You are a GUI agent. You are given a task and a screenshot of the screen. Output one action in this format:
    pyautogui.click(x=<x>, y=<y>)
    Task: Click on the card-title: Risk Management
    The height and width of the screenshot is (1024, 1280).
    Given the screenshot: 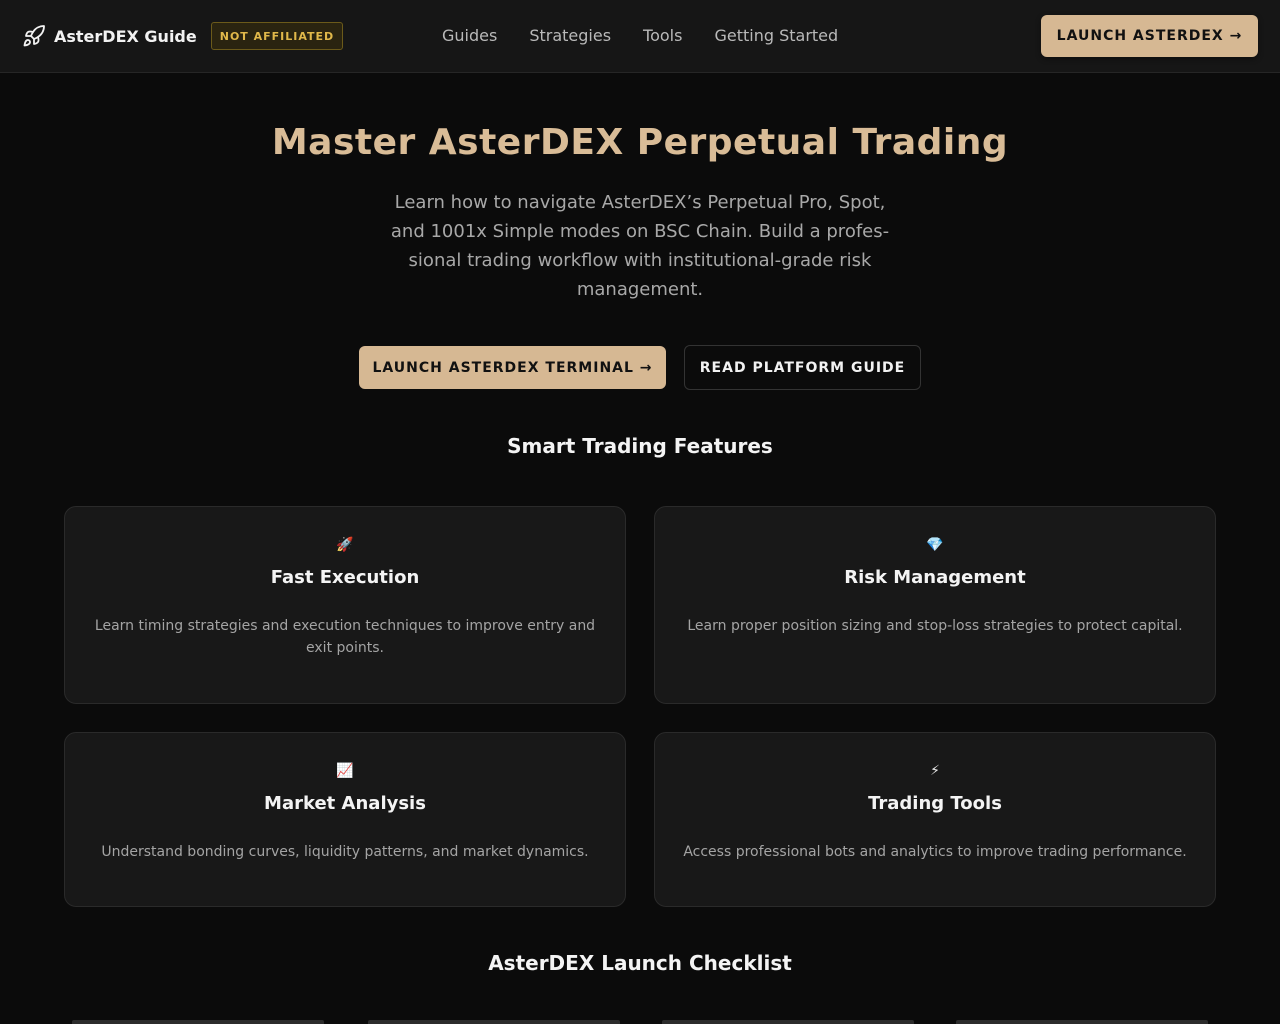 What is the action you would take?
    pyautogui.click(x=935, y=577)
    